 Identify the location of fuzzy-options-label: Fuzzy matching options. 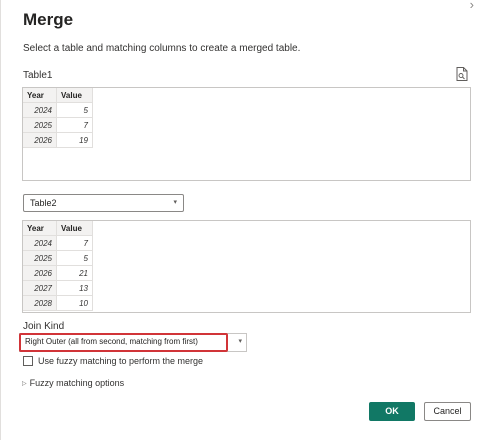
(77, 383).